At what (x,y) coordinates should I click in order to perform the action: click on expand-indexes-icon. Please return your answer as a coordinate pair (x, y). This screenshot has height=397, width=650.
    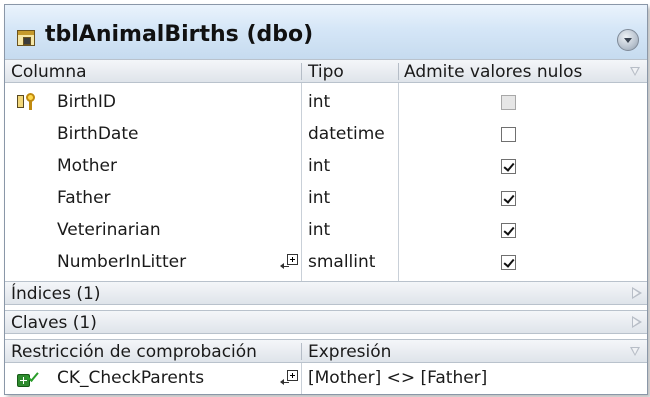
    Looking at the image, I should click on (637, 293).